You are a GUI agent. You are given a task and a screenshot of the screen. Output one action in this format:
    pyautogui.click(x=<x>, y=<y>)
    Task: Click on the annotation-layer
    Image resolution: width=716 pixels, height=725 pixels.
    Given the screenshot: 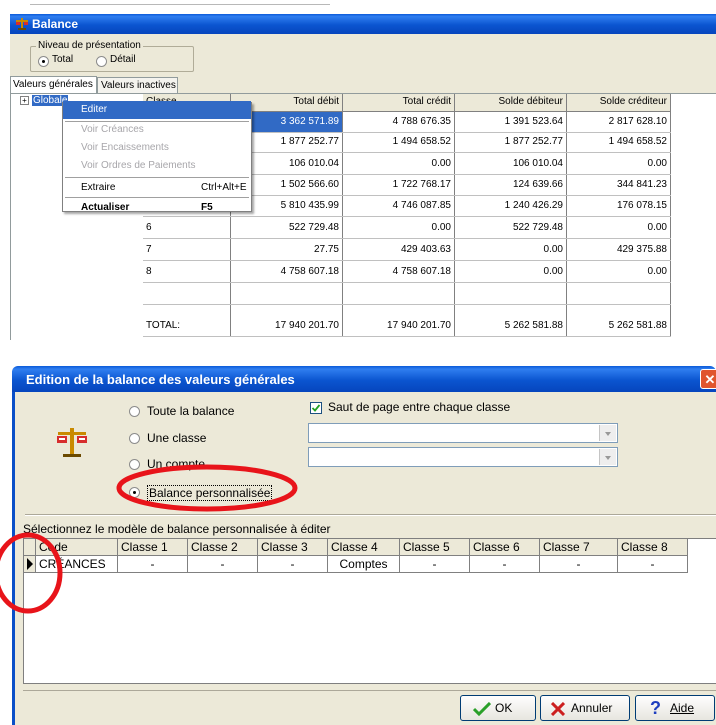 What is the action you would take?
    pyautogui.click(x=149, y=539)
    